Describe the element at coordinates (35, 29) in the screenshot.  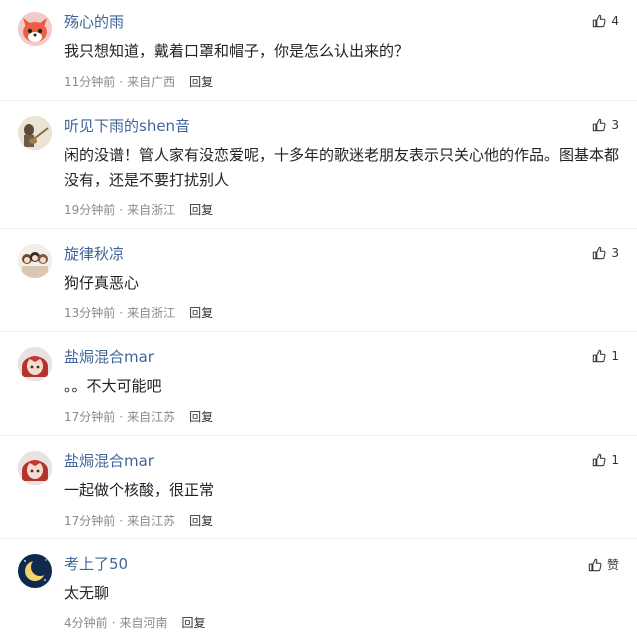
I see `fox-avatar-icon` at that location.